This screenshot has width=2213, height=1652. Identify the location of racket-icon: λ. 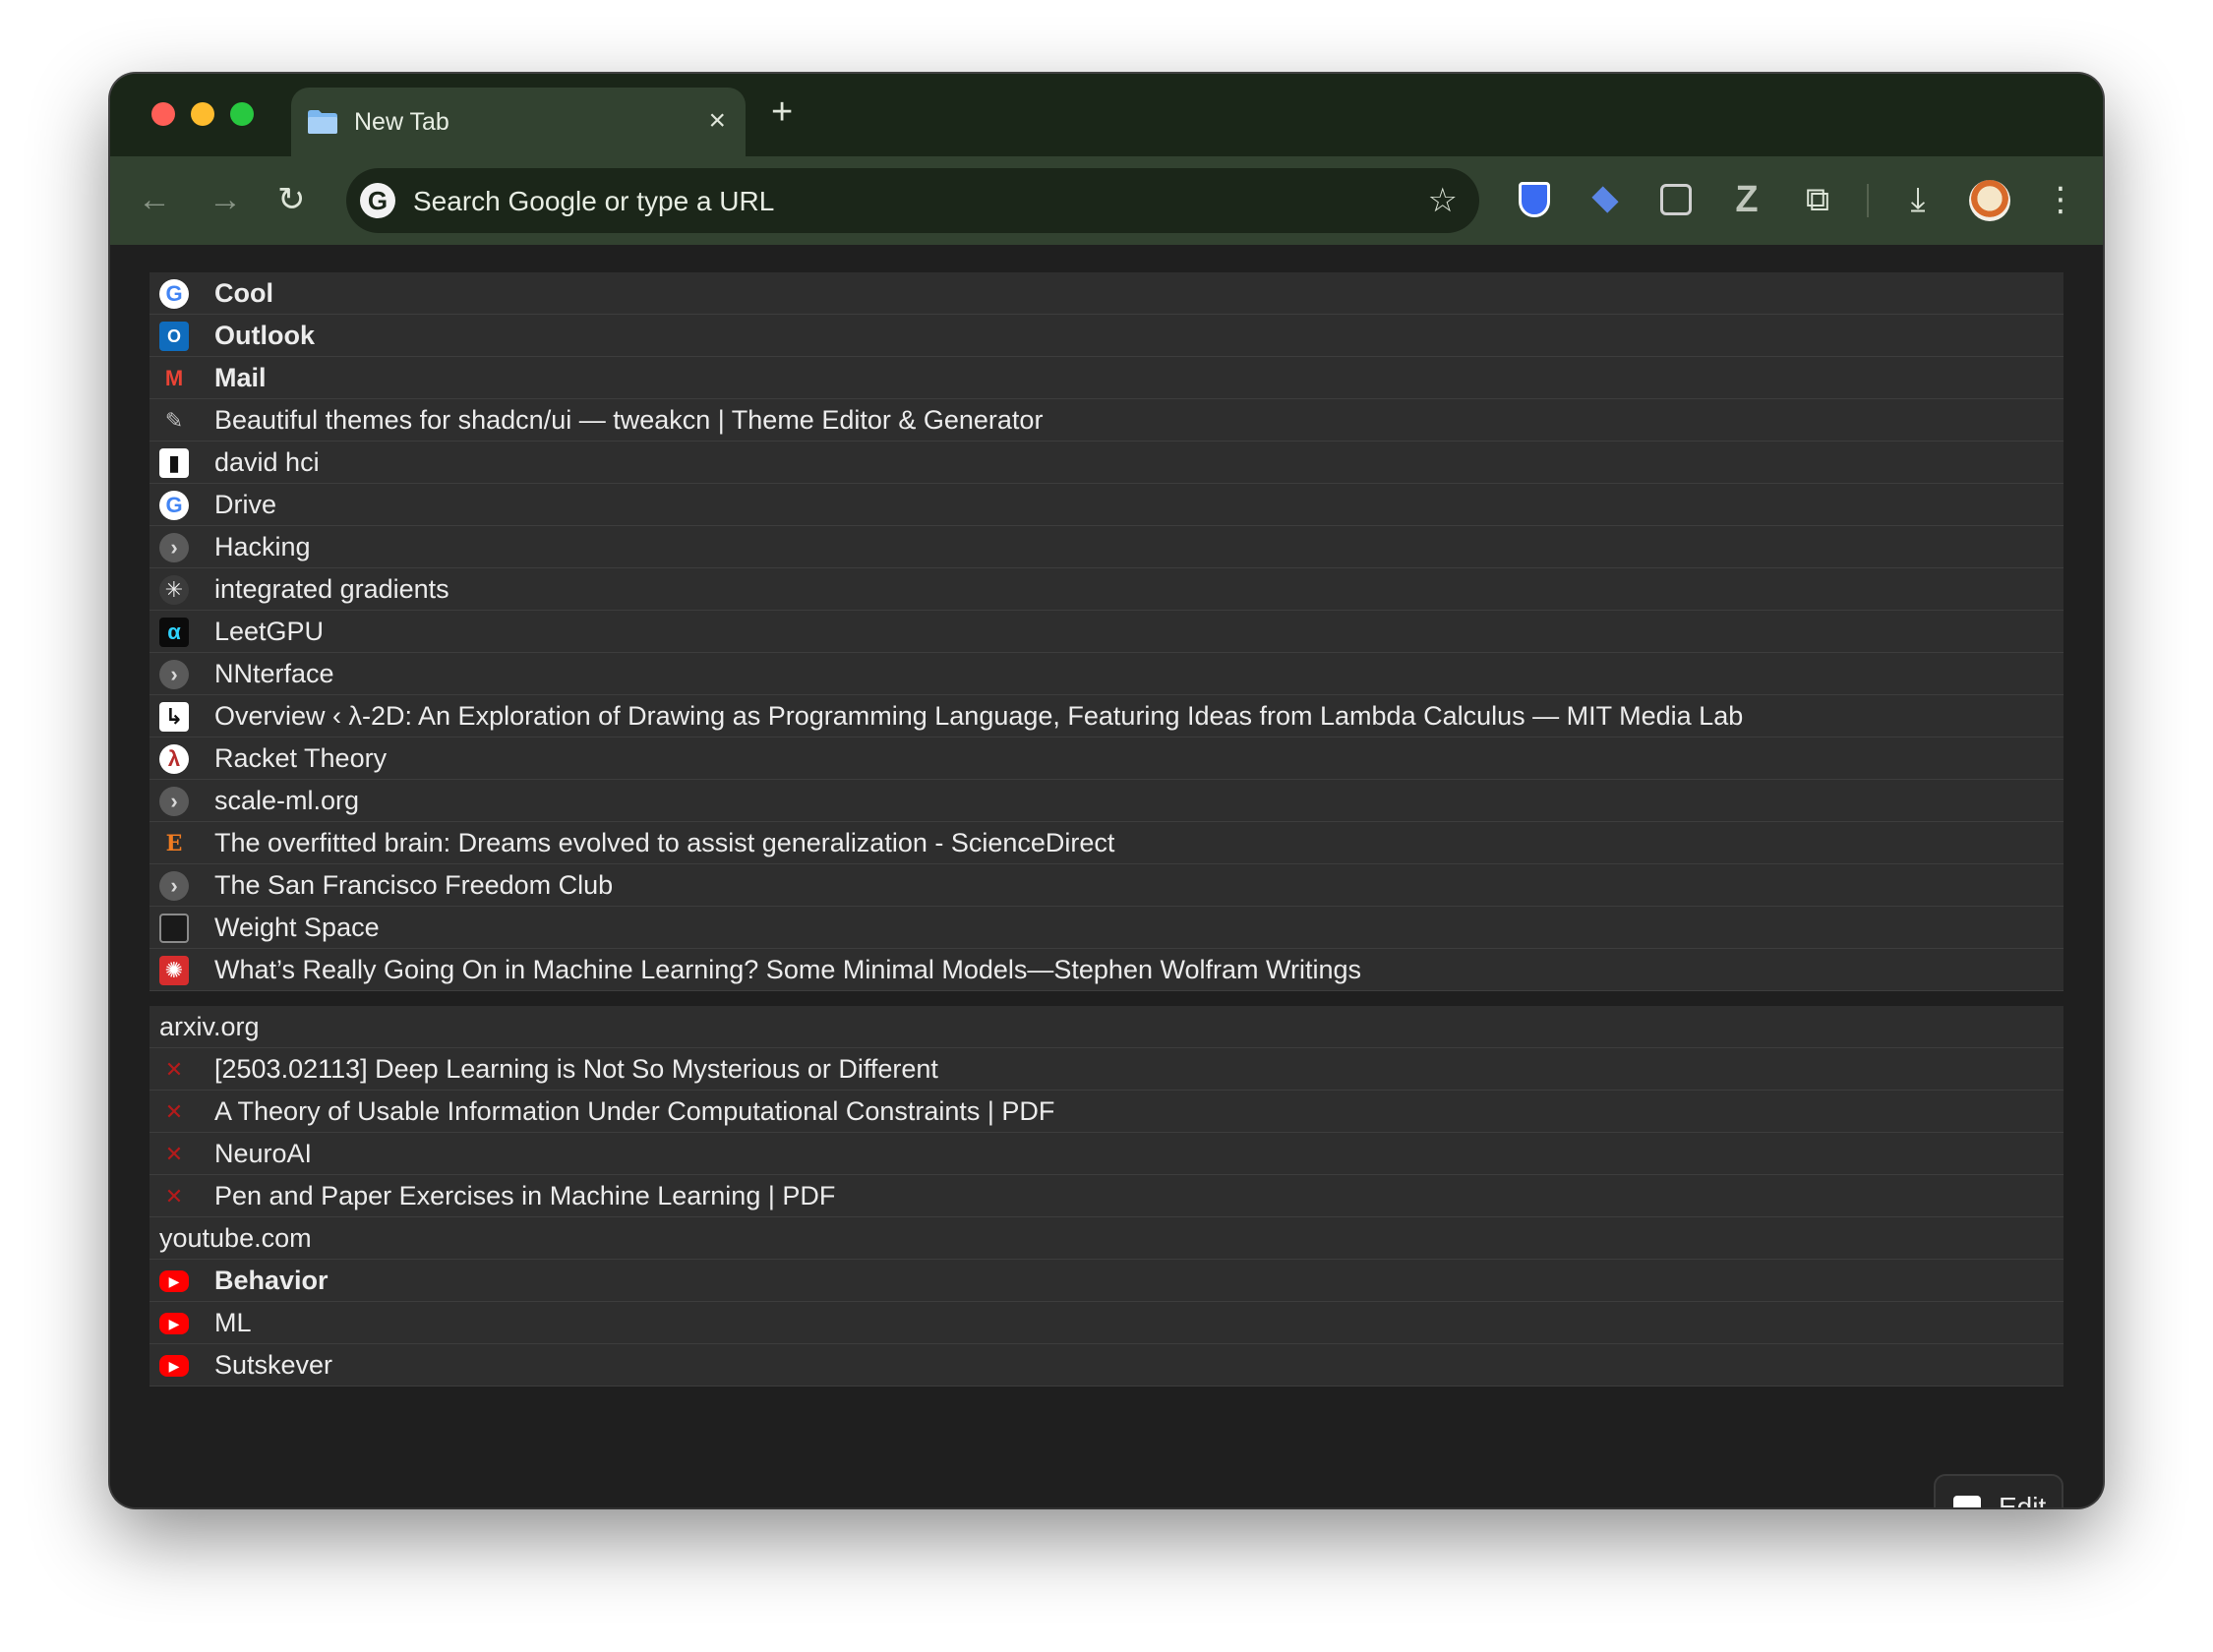
(174, 759).